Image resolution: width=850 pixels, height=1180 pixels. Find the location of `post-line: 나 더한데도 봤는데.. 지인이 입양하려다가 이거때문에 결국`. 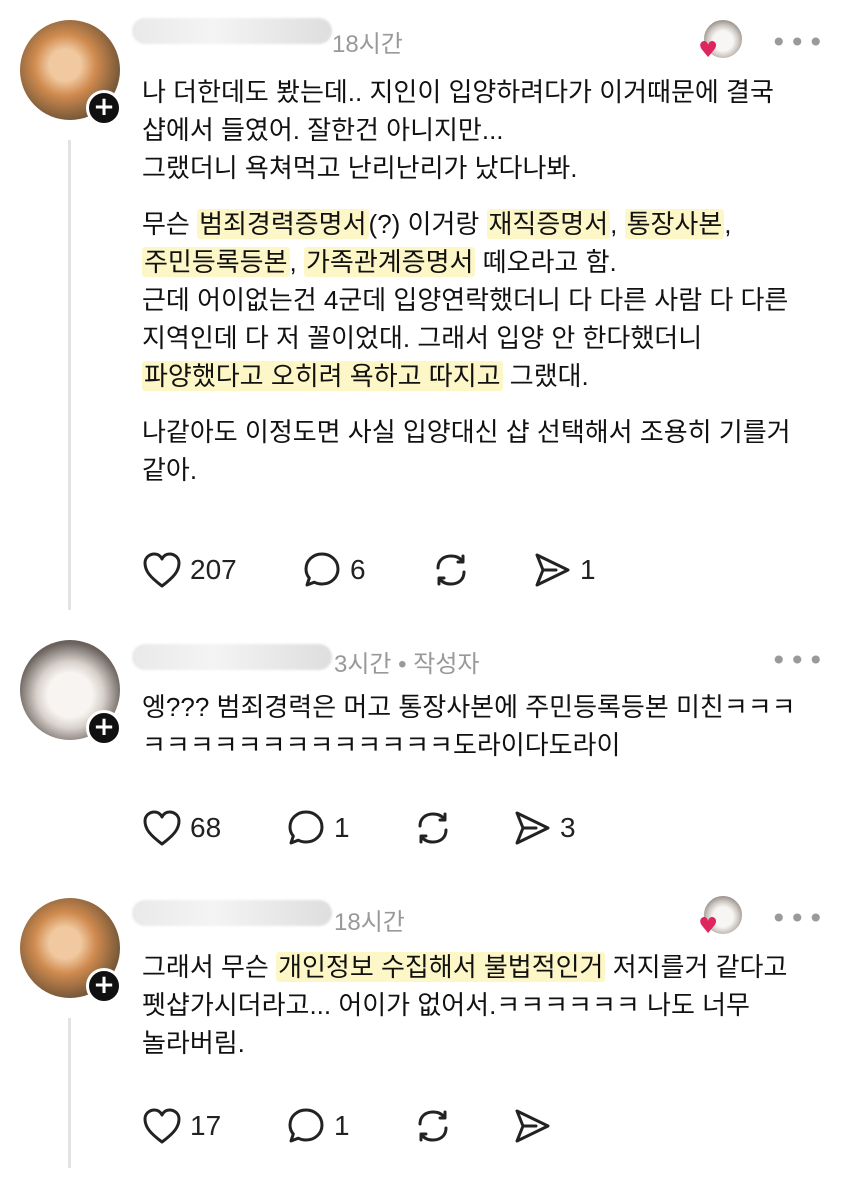

post-line: 나 더한데도 봤는데.. 지인이 입양하려다가 이거때문에 결국 is located at coordinates (458, 92).